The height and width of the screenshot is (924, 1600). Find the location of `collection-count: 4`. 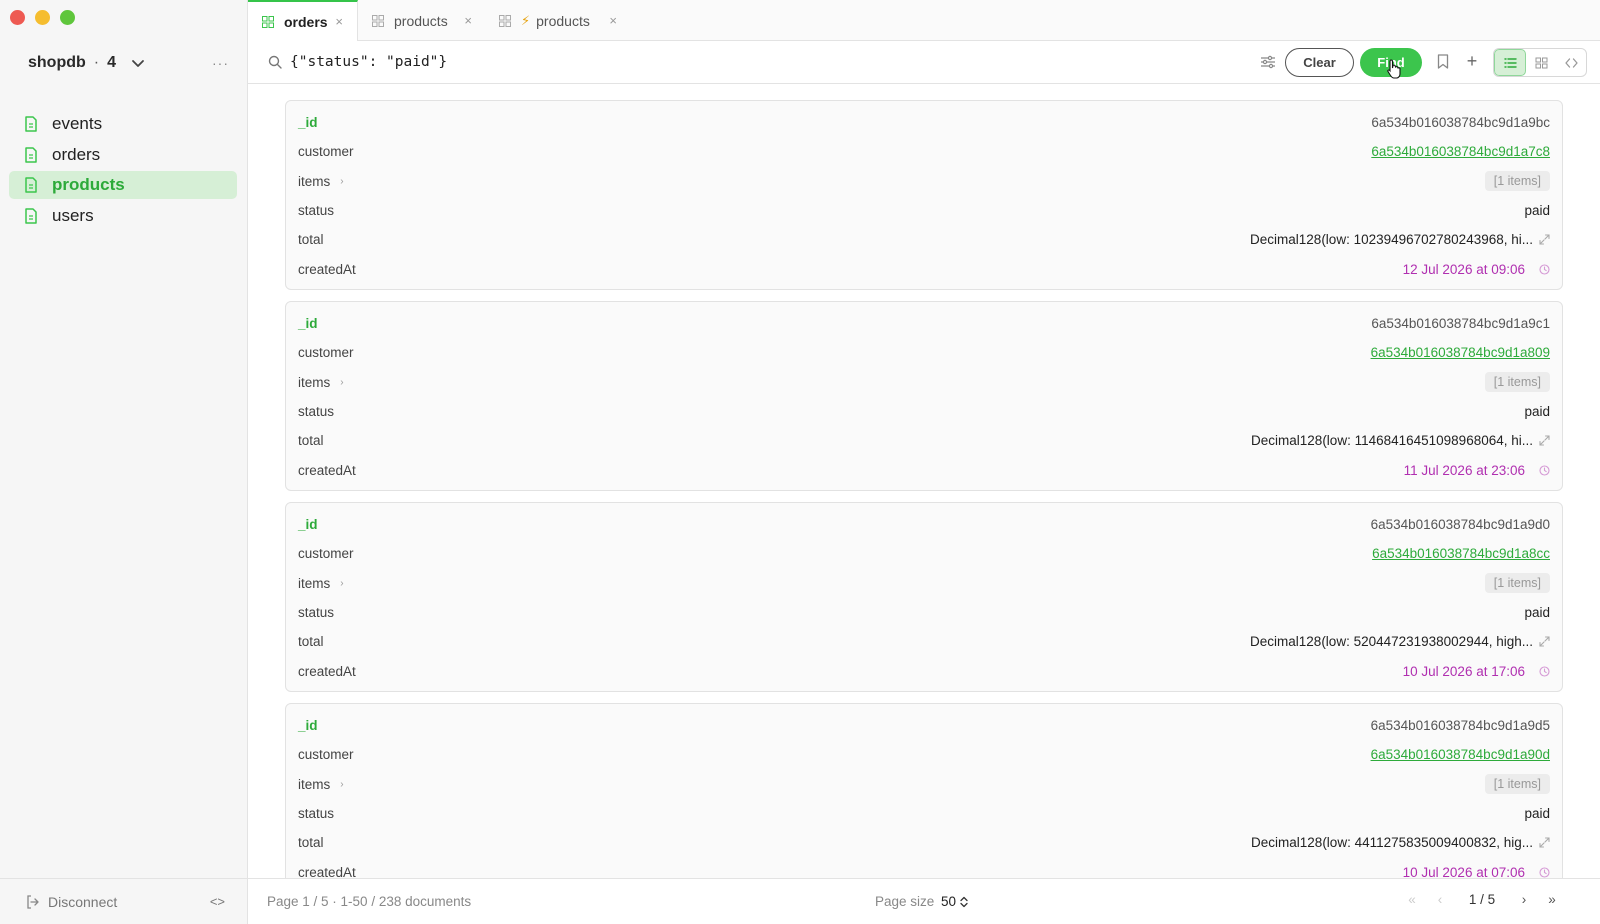

collection-count: 4 is located at coordinates (111, 62).